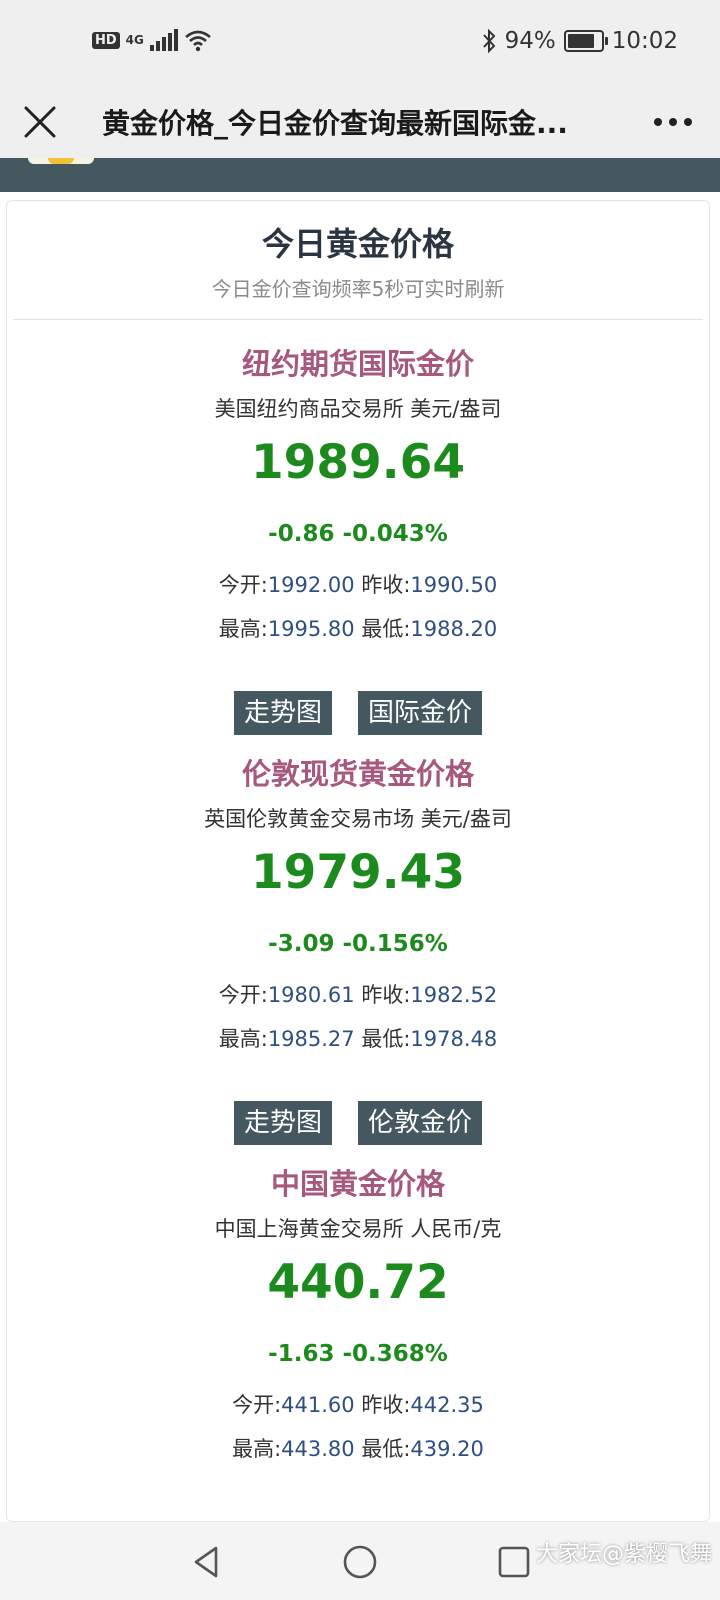 This screenshot has height=1600, width=720. Describe the element at coordinates (420, 1123) in the screenshot. I see `london-gold-button: 伦敦金价` at that location.